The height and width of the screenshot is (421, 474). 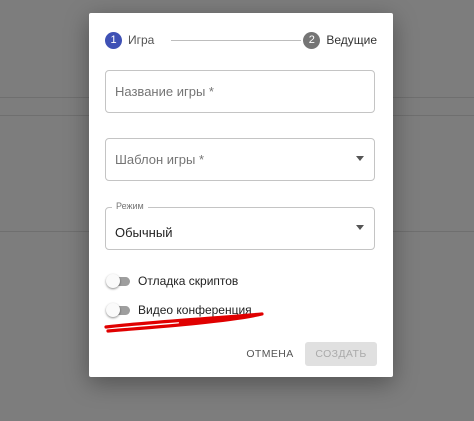 I want to click on debug-scripts-toggle-row: Отладка скриптов, so click(x=172, y=281).